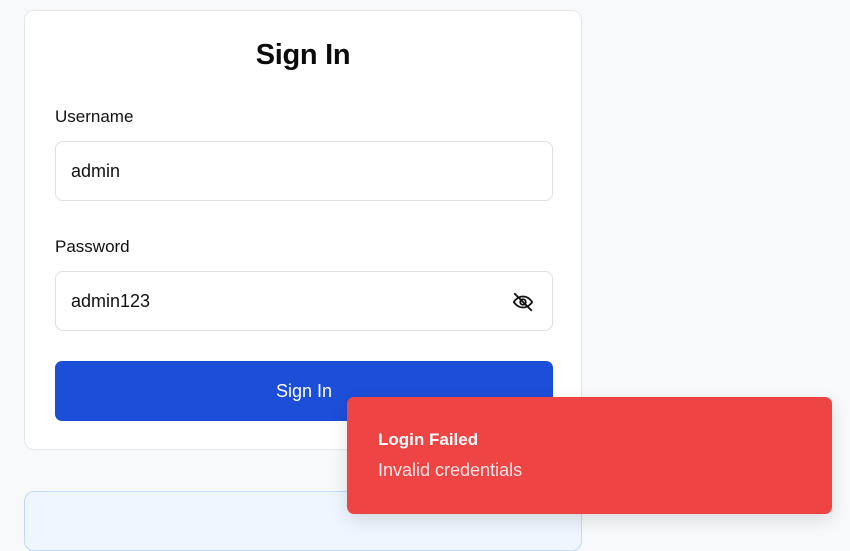  I want to click on password-label: Password, so click(92, 246).